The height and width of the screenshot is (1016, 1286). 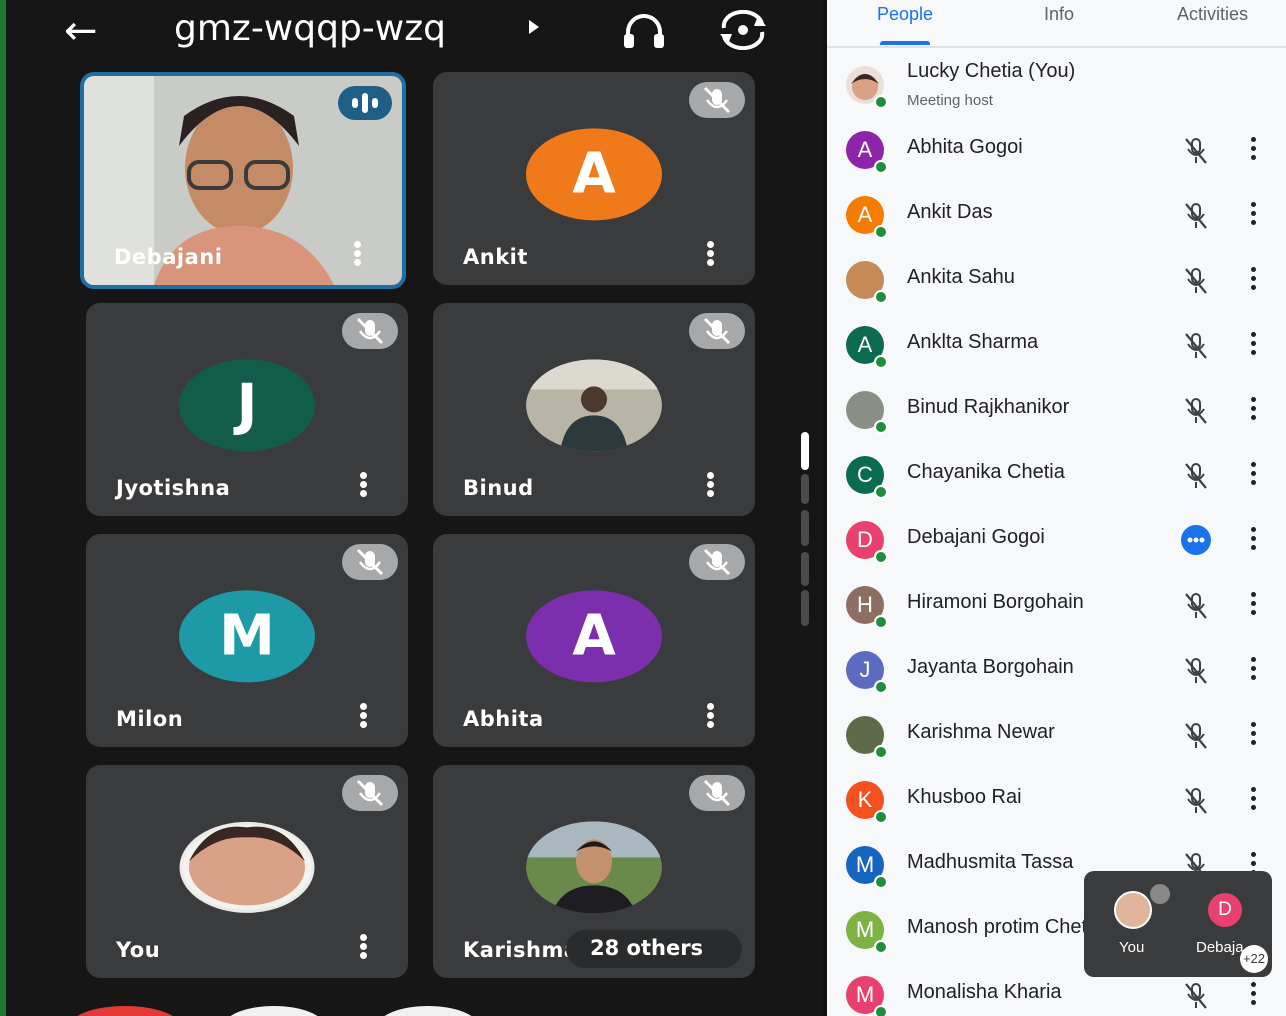 What do you see at coordinates (594, 178) in the screenshot?
I see `tile-ankit: A Ankit` at bounding box center [594, 178].